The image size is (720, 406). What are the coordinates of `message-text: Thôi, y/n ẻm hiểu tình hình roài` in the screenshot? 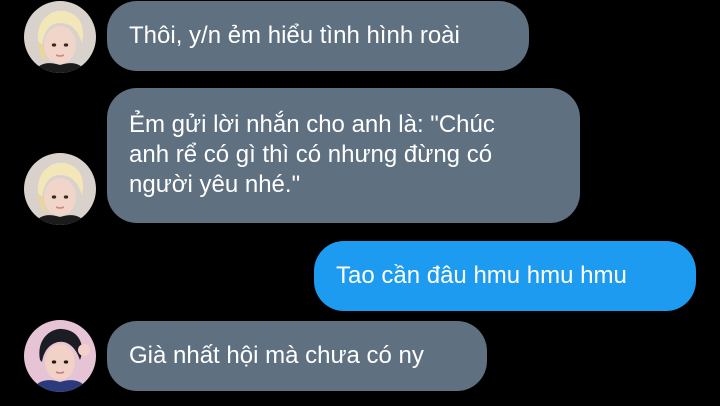 It's located at (294, 35).